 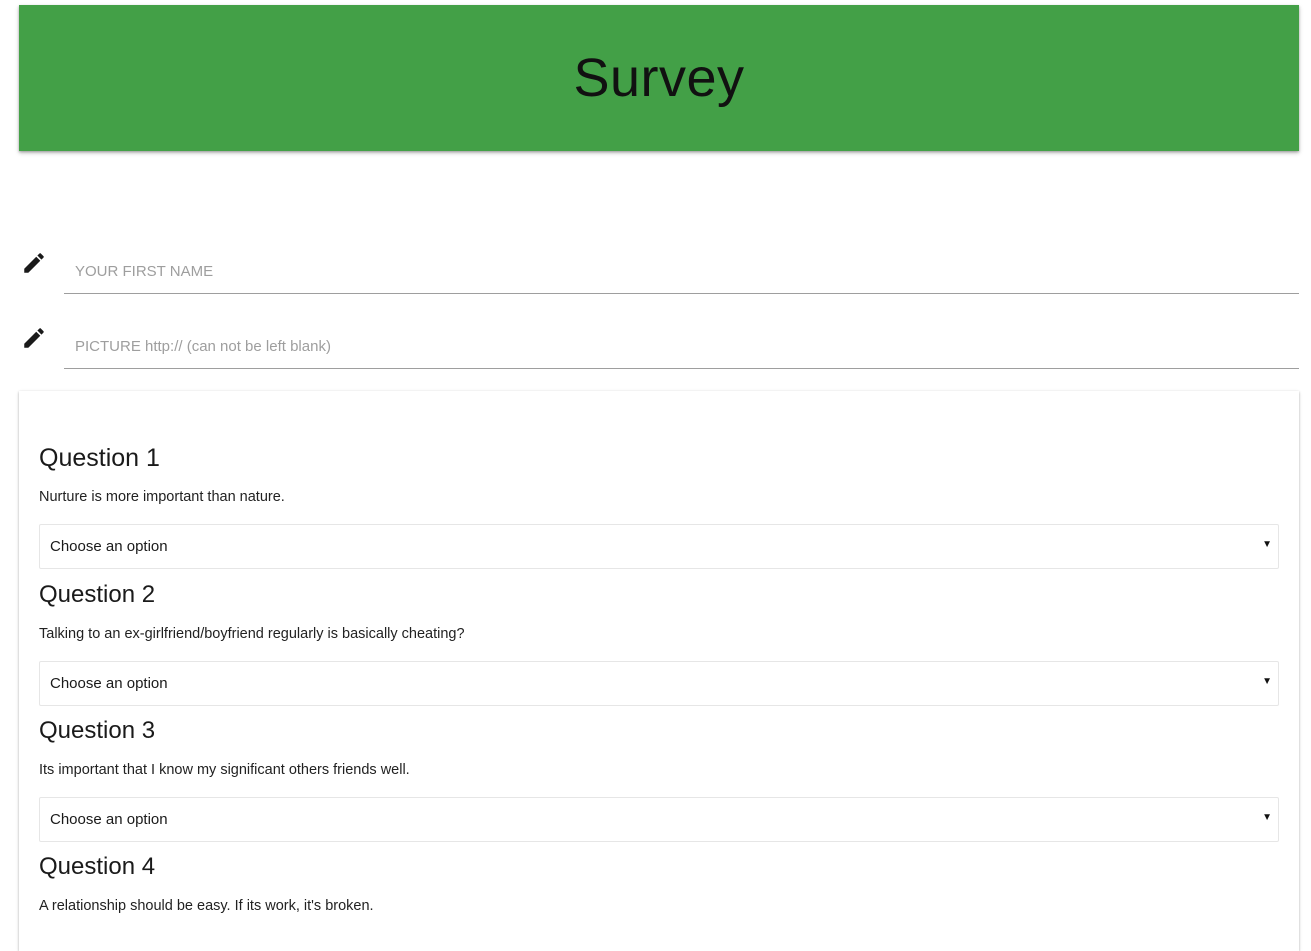 What do you see at coordinates (659, 867) in the screenshot?
I see `question-4: Question 4` at bounding box center [659, 867].